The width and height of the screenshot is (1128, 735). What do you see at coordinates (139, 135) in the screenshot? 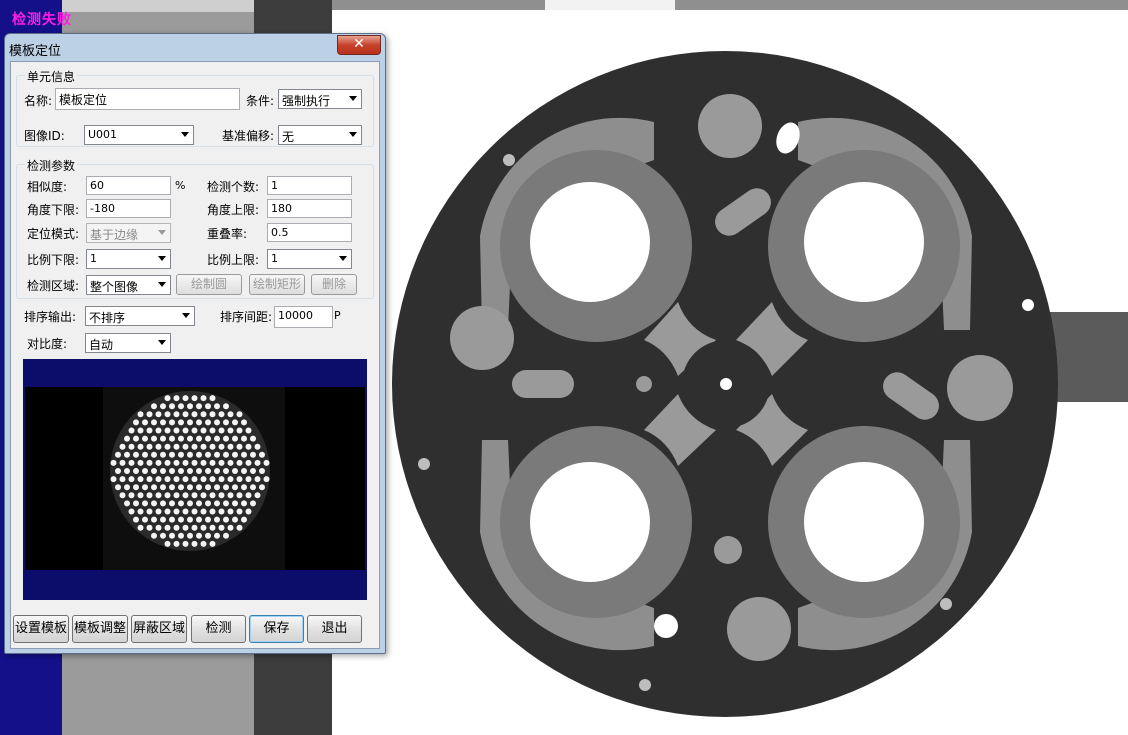
I see `image-id-select: U001` at bounding box center [139, 135].